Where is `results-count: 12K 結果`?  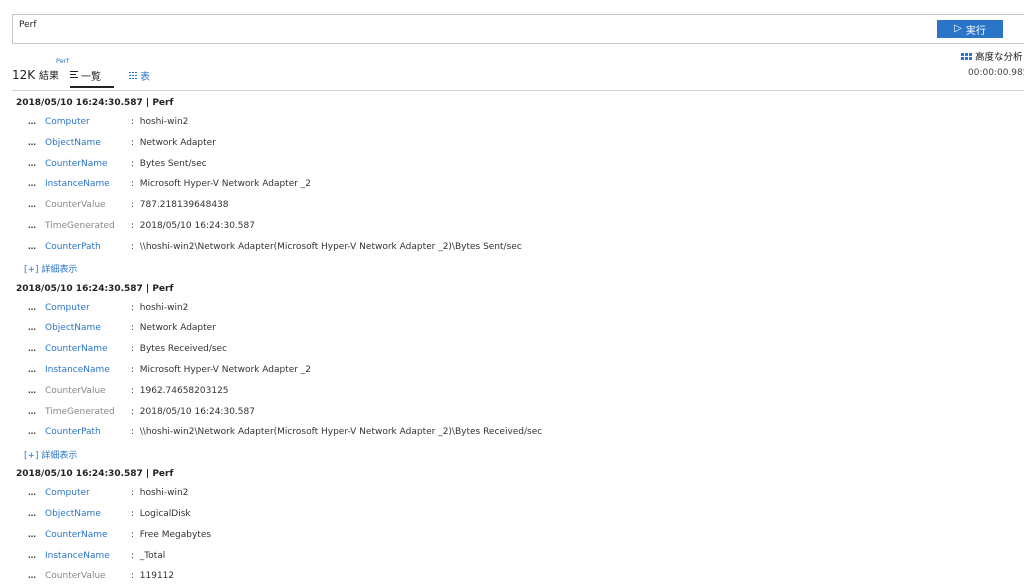
results-count: 12K 結果 is located at coordinates (35, 74).